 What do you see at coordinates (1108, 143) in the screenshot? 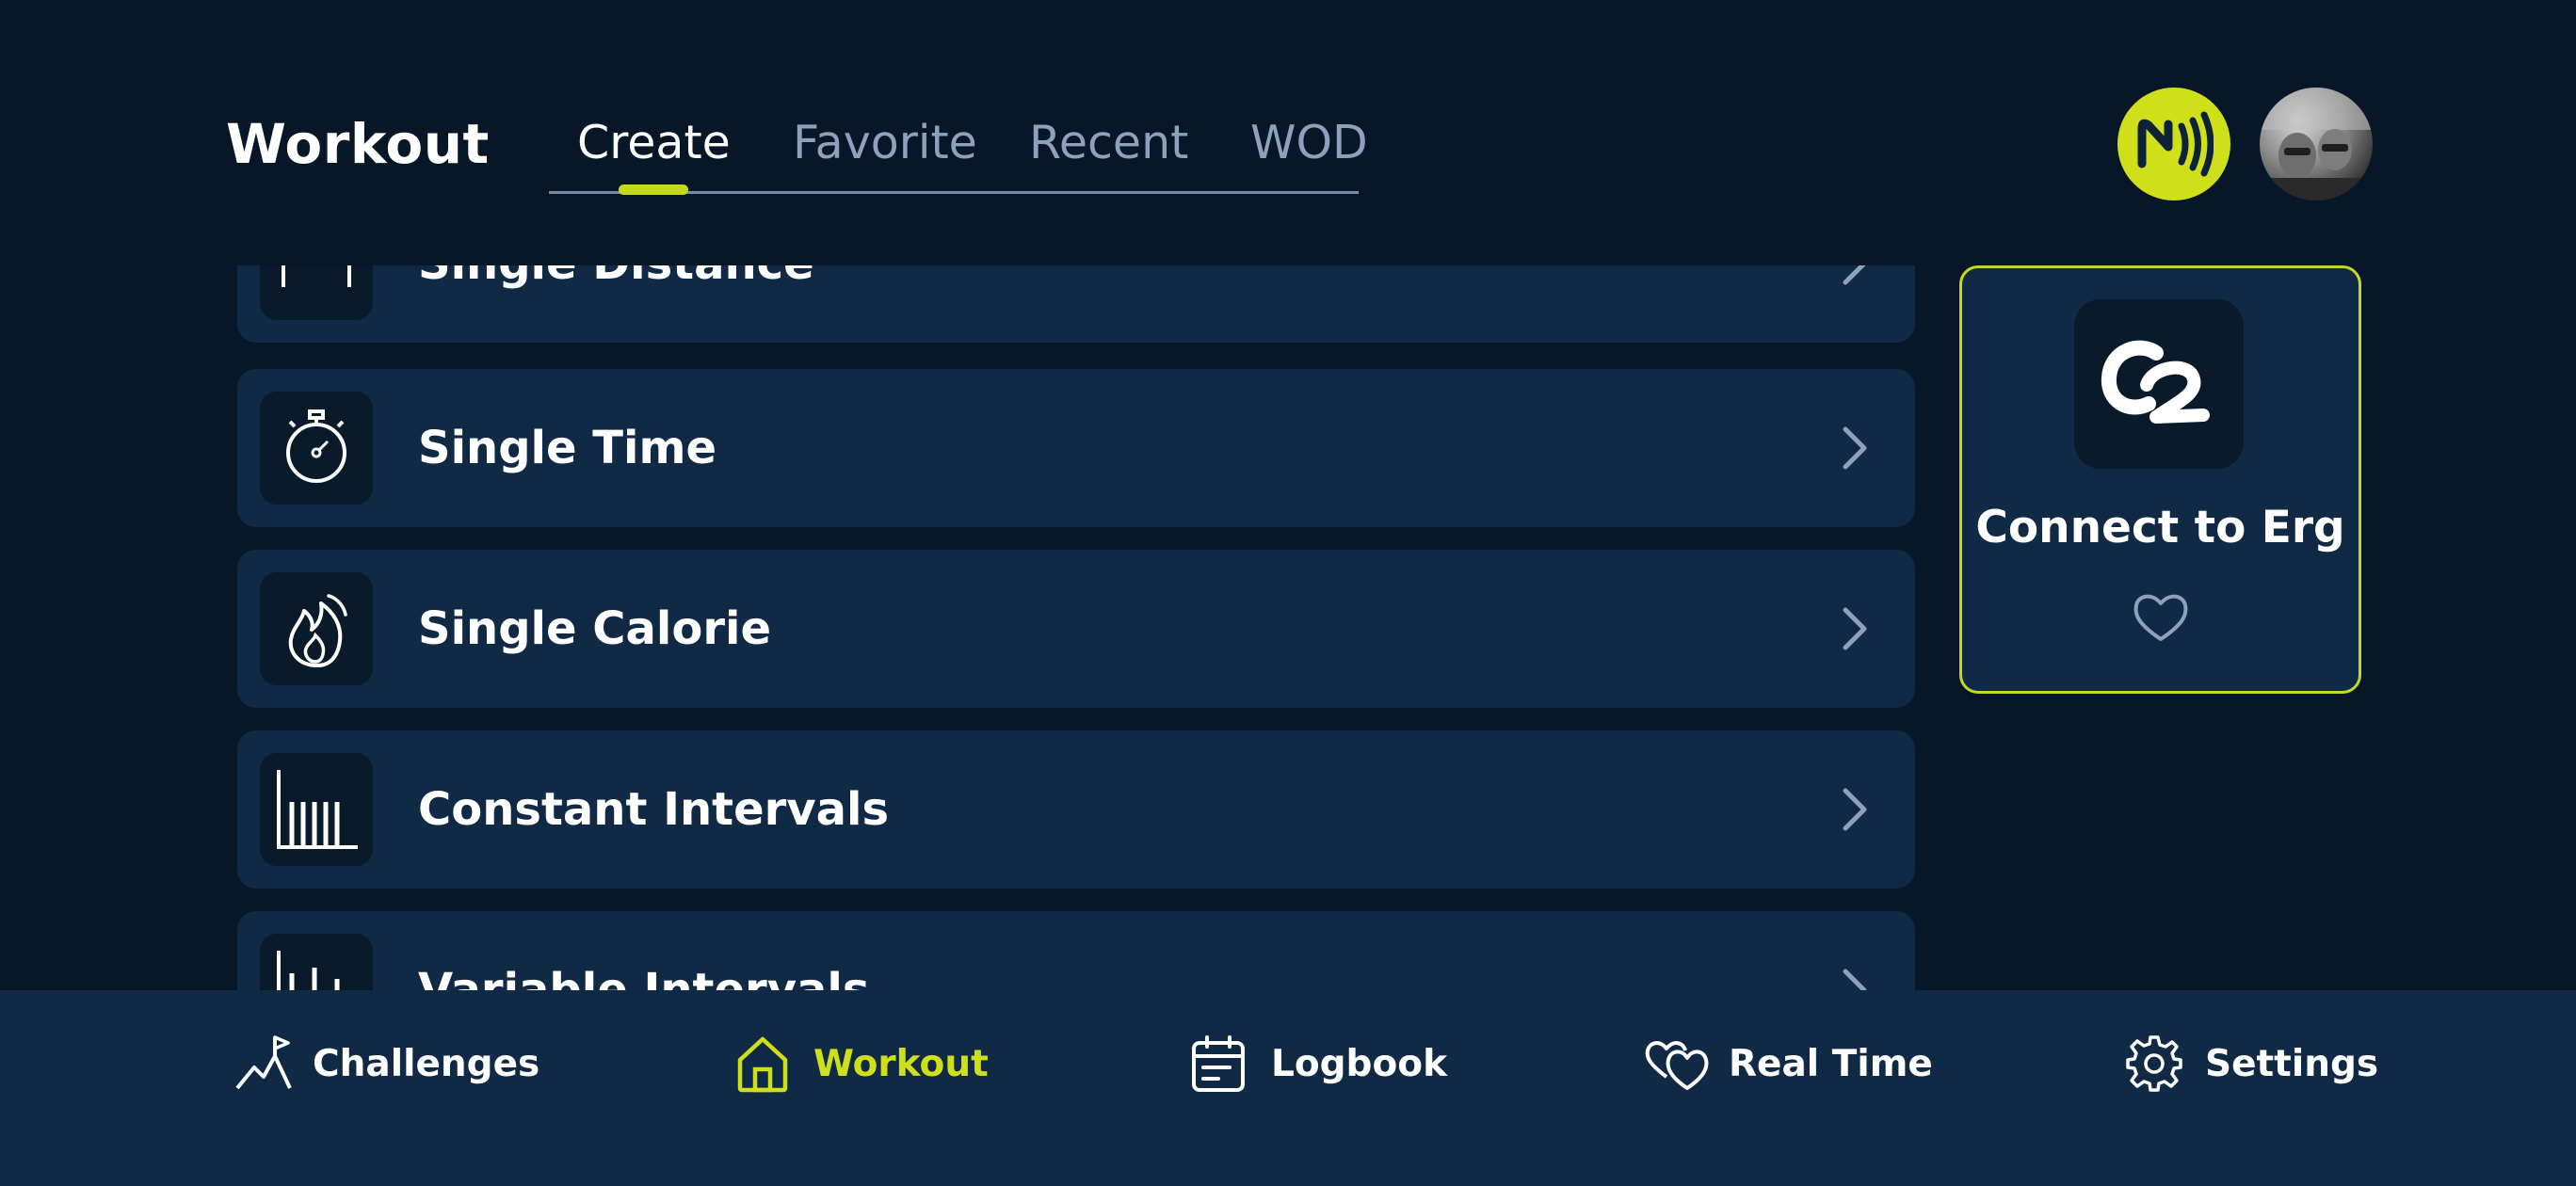
I see `tab-recent: Recent` at bounding box center [1108, 143].